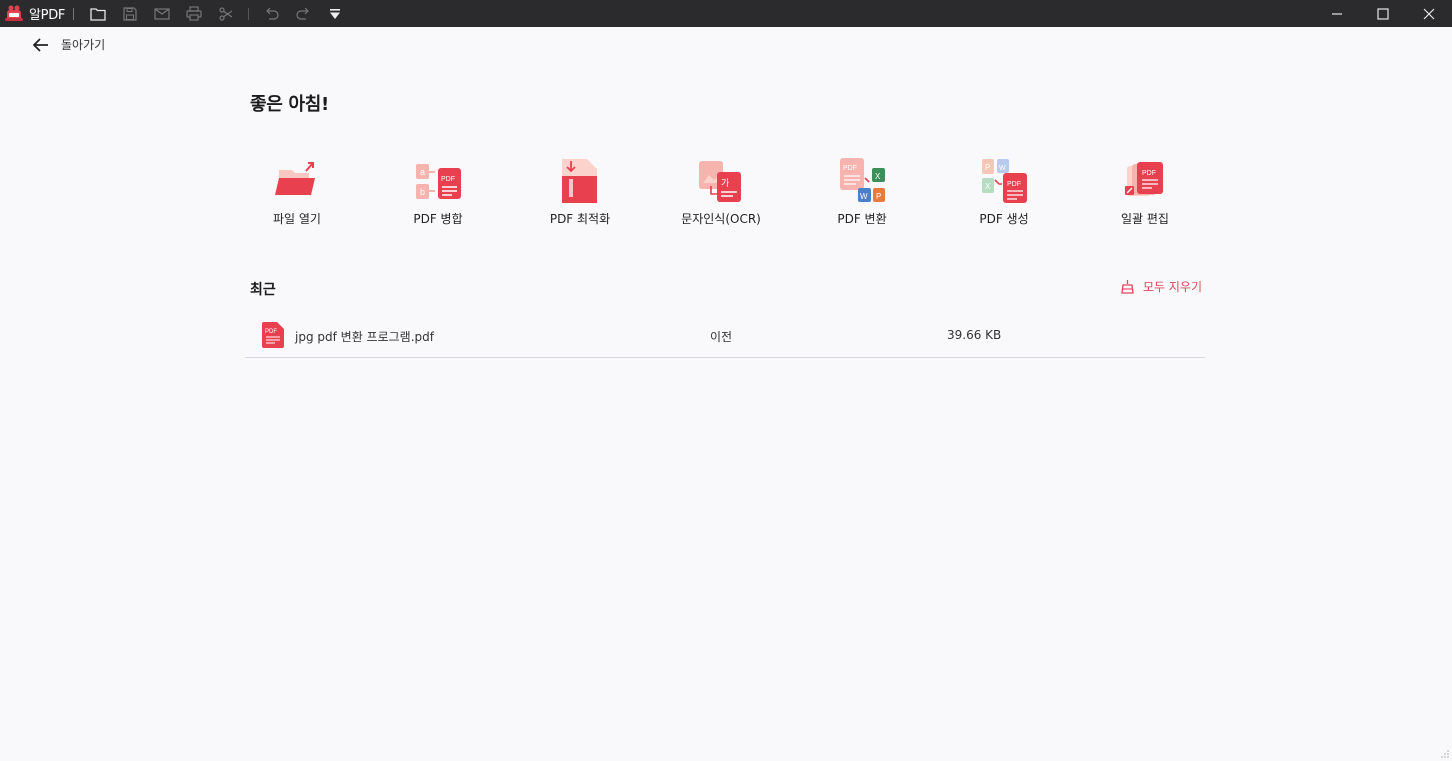  Describe the element at coordinates (580, 219) in the screenshot. I see `tool-label: PDF 최적화` at that location.